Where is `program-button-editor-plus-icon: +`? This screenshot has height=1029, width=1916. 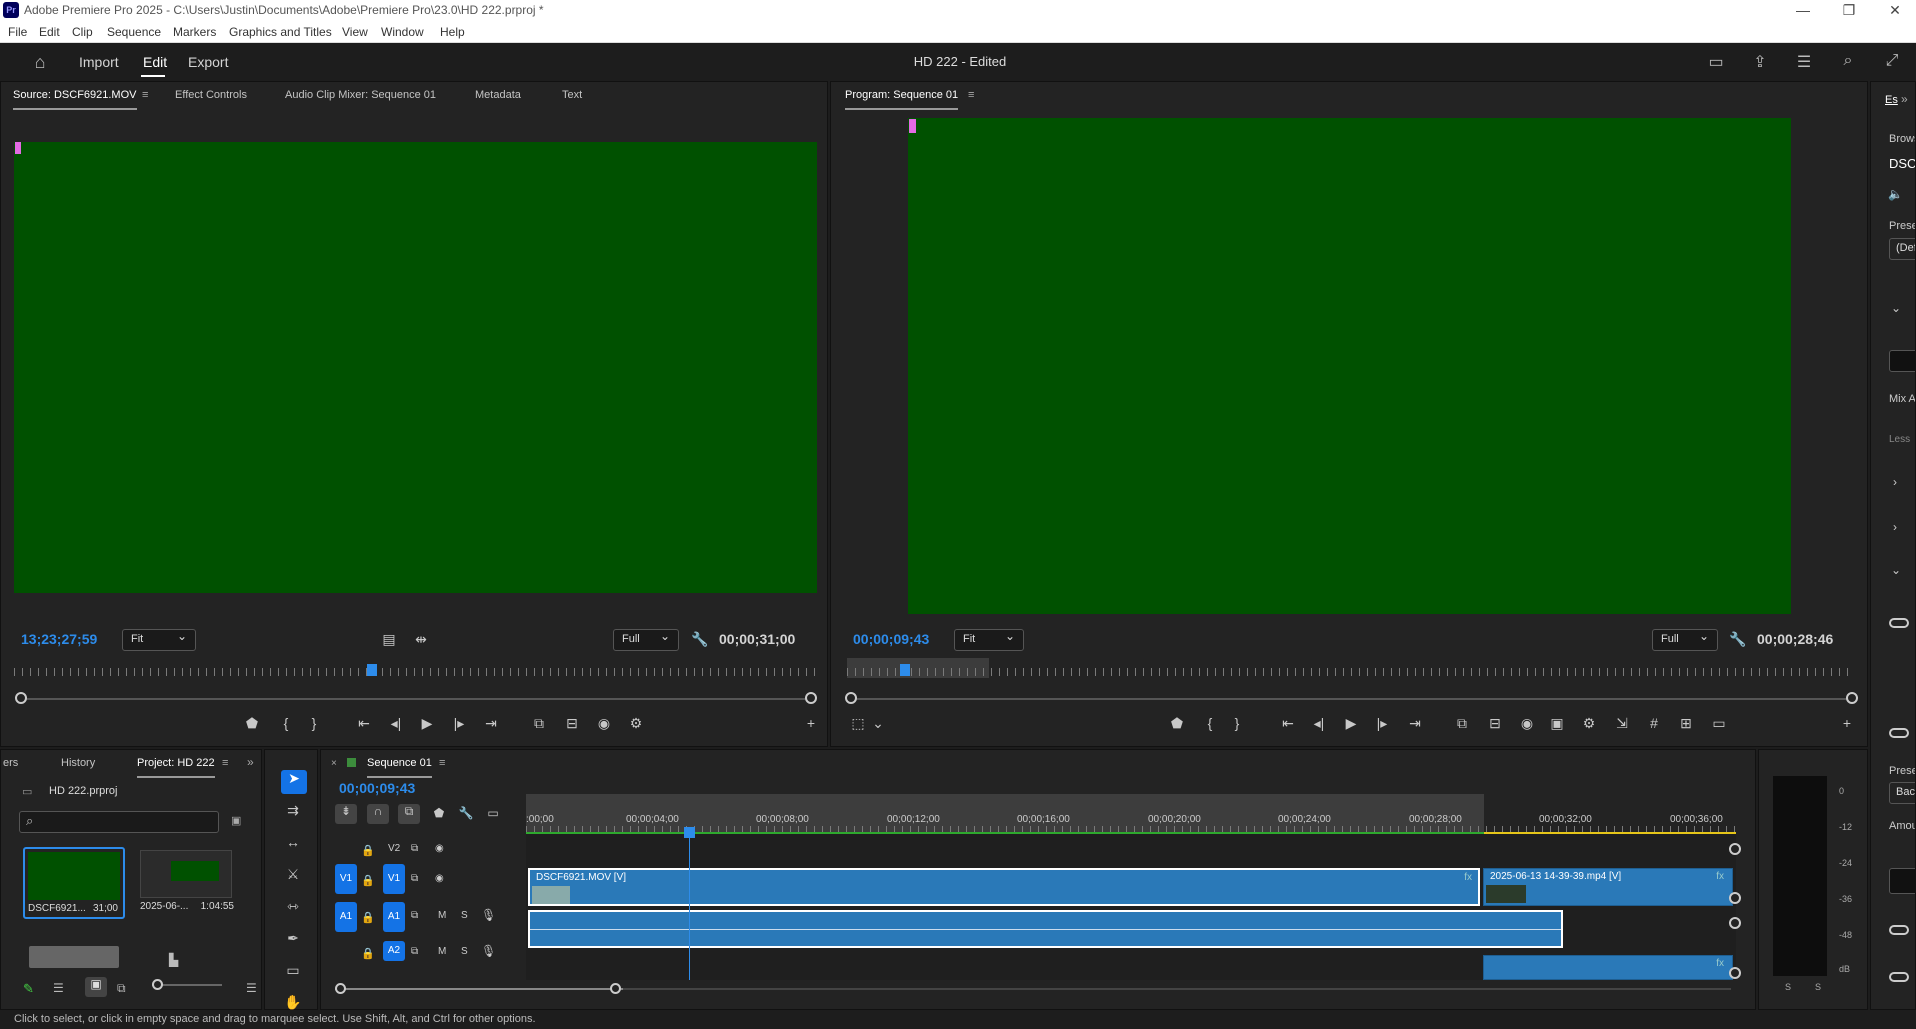
program-button-editor-plus-icon: + is located at coordinates (1847, 723).